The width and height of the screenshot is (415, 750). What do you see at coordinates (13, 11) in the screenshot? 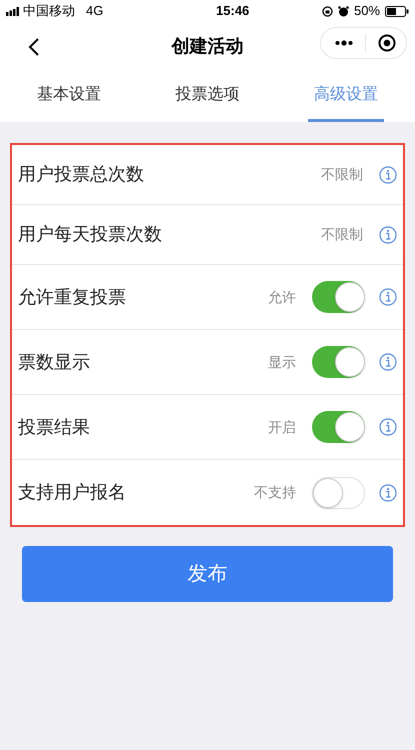
I see `signal-icon` at bounding box center [13, 11].